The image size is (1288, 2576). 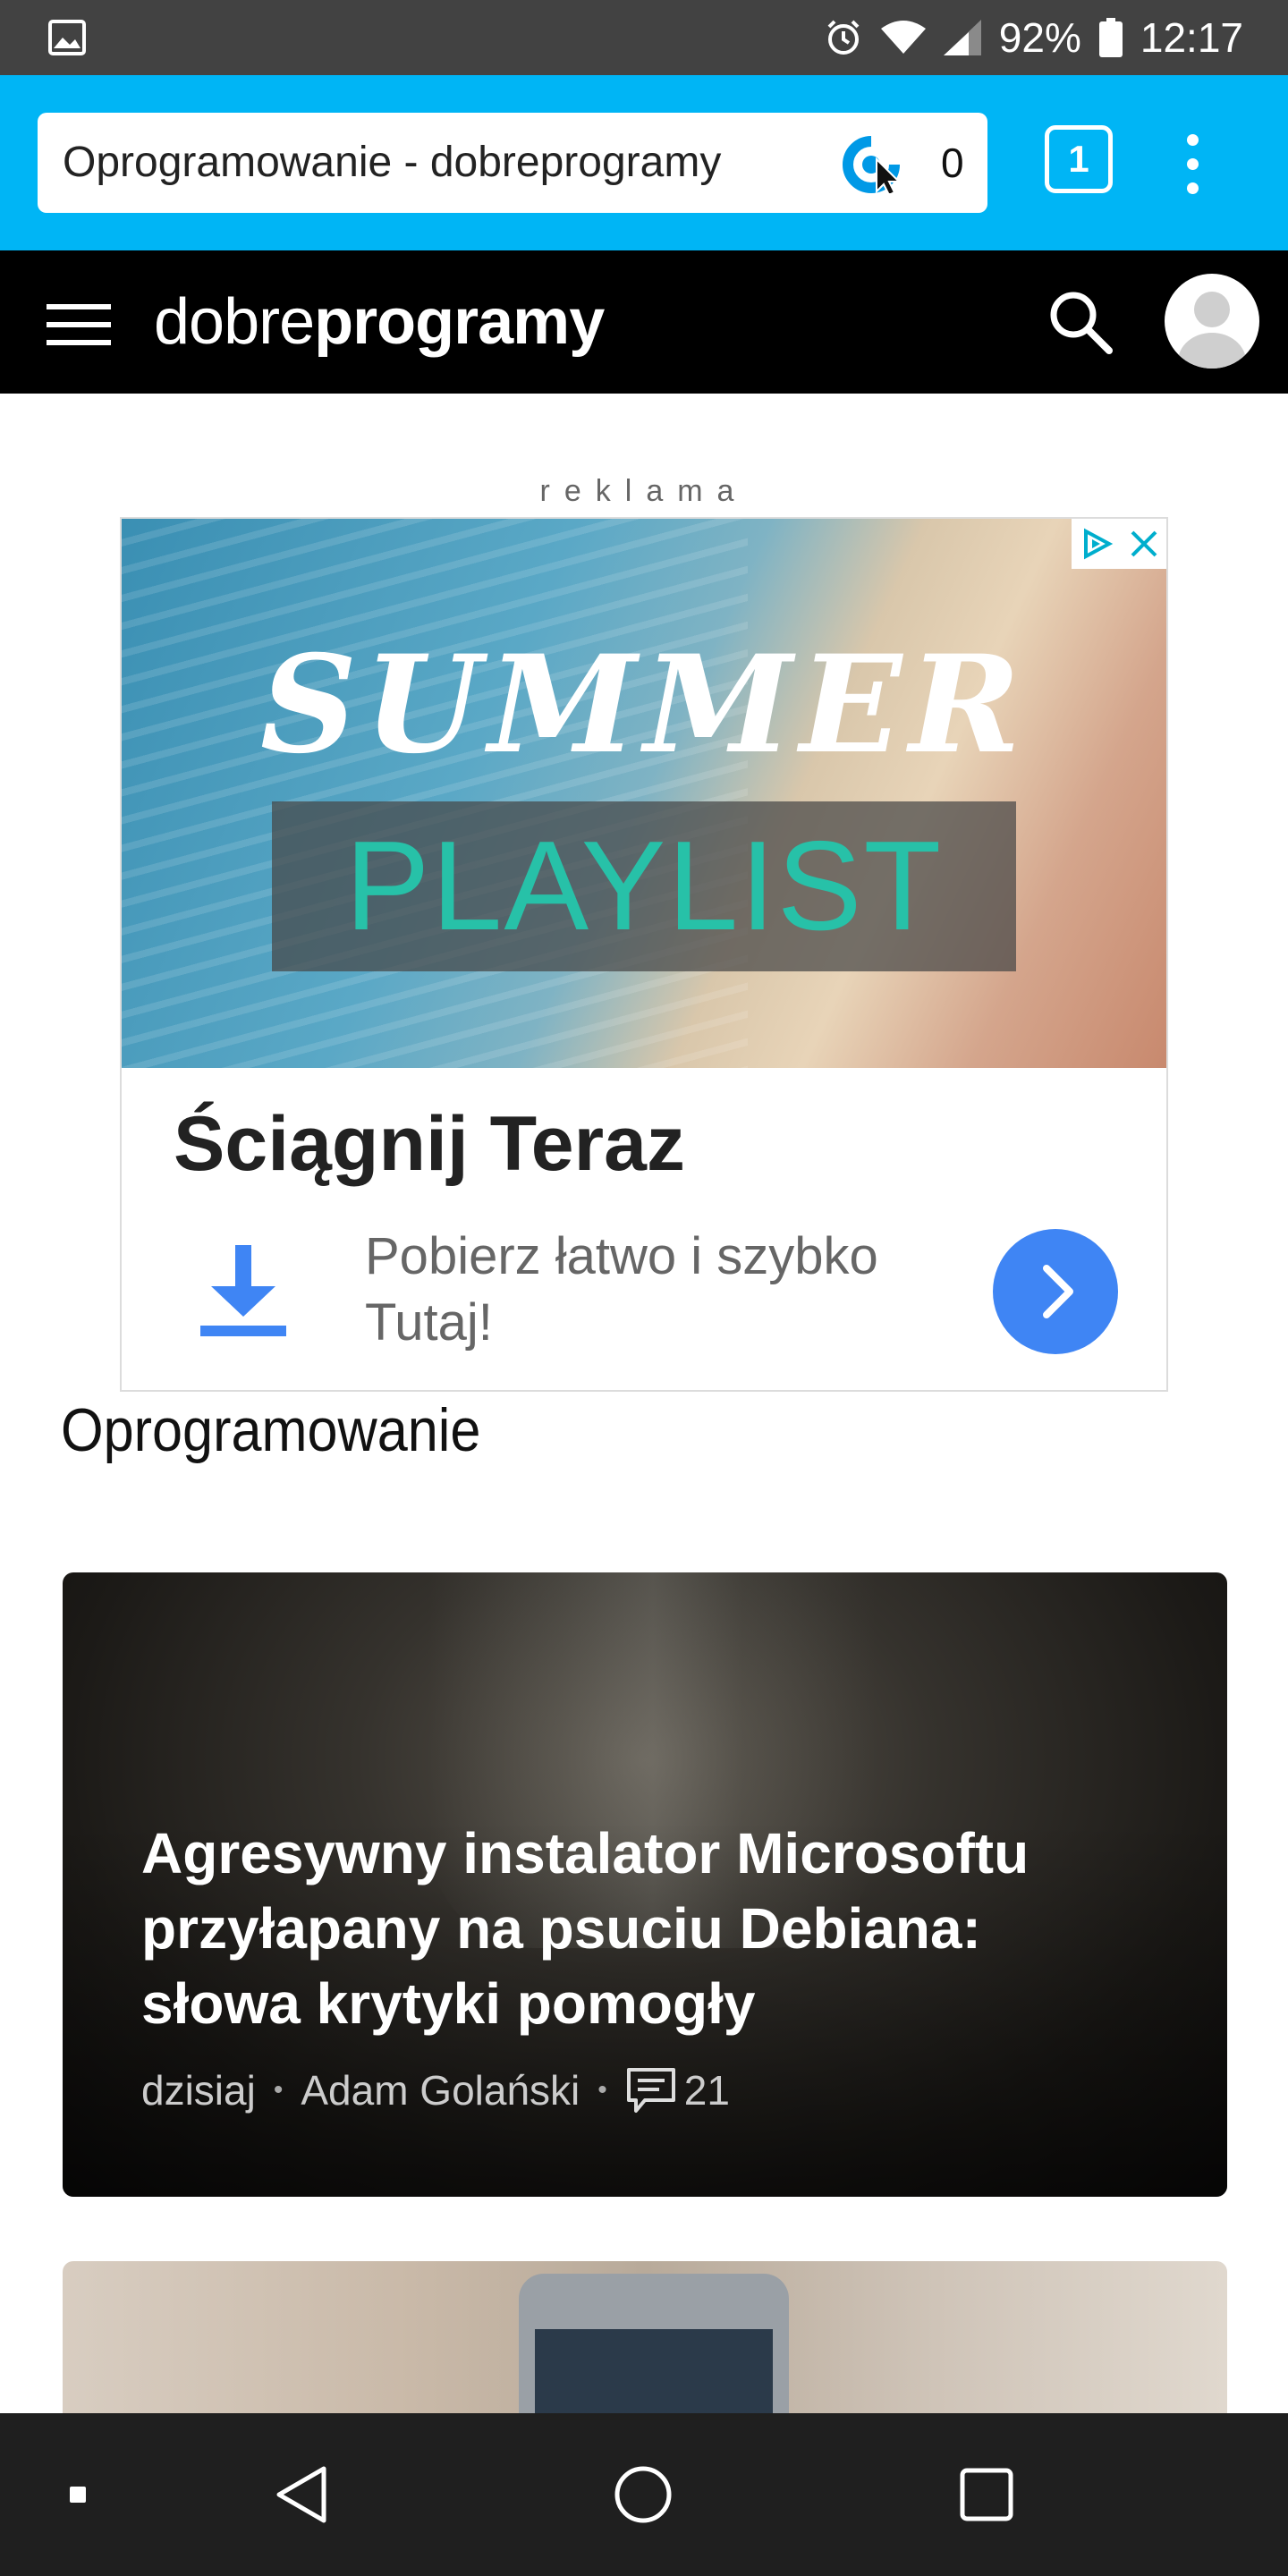 What do you see at coordinates (707, 2090) in the screenshot?
I see `comments-count: 21` at bounding box center [707, 2090].